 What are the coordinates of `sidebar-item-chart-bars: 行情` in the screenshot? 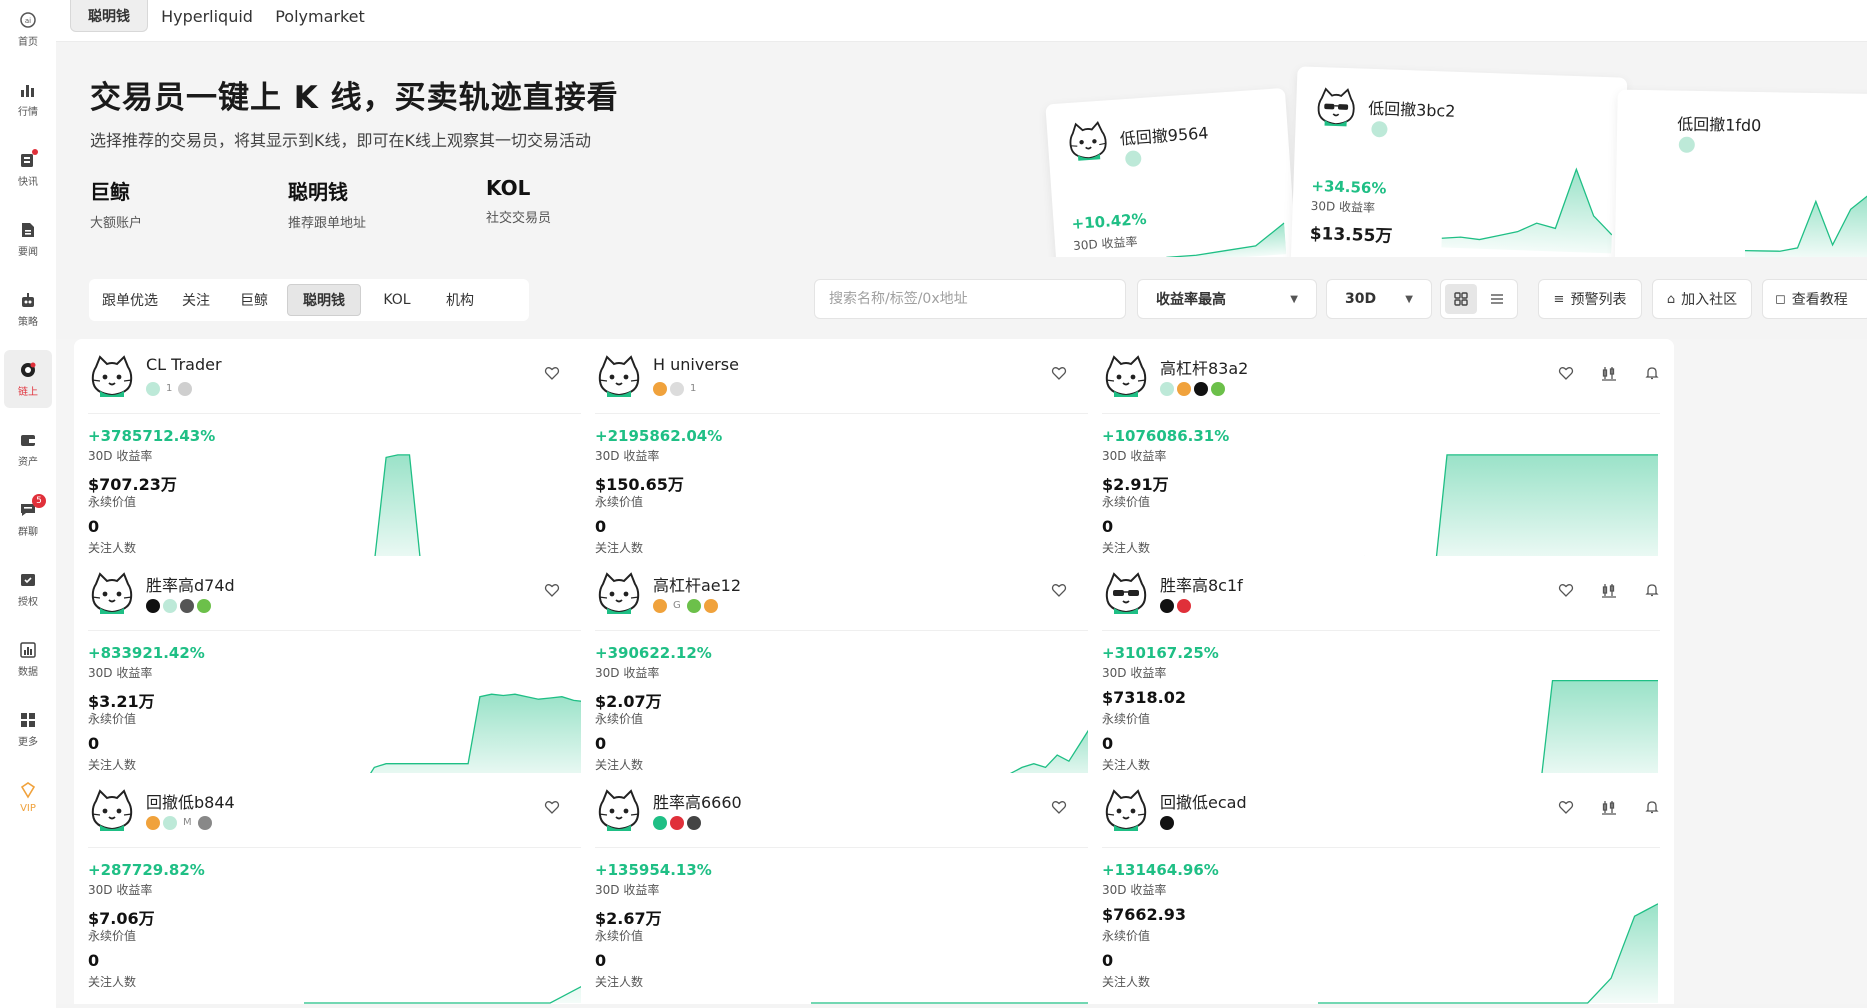 It's located at (28, 99).